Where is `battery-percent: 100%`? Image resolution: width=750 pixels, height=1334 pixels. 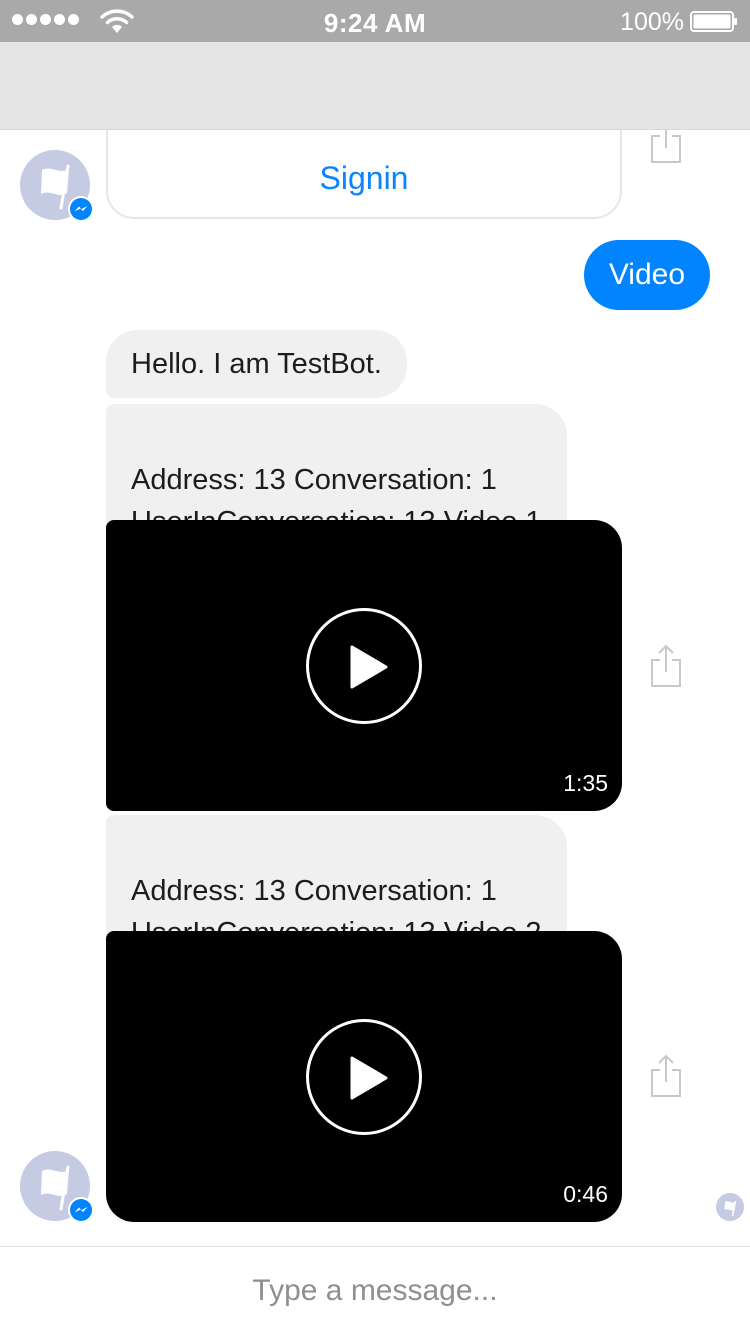
battery-percent: 100% is located at coordinates (652, 22).